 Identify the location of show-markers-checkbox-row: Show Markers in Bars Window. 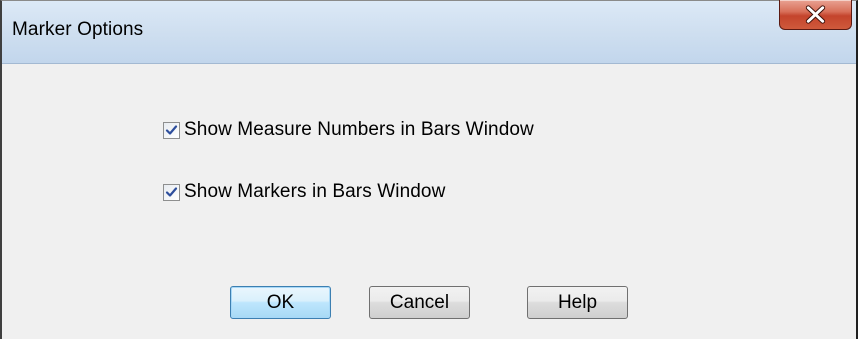
(304, 192).